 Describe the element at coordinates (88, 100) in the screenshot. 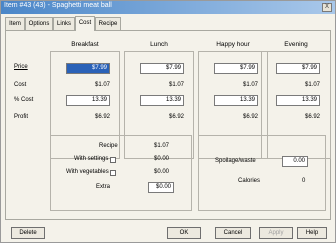

I see `breakfast-pct-cost-input: 13.39` at that location.